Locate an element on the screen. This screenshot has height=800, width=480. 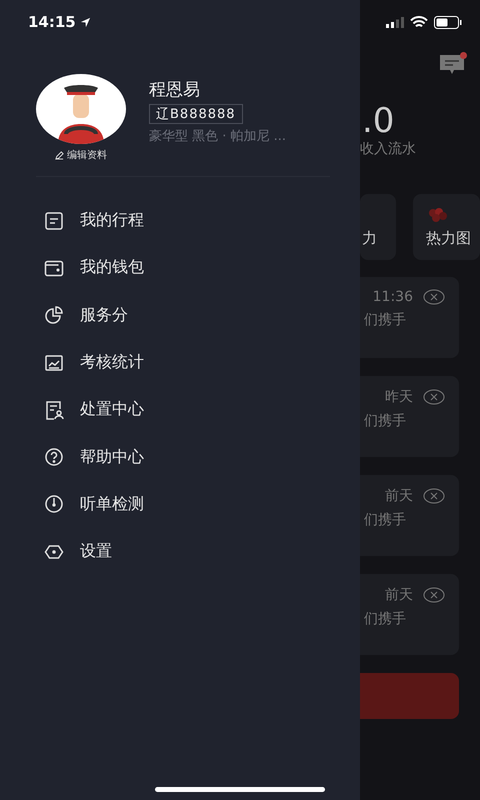
license-plate: 辽B888888 is located at coordinates (196, 114).